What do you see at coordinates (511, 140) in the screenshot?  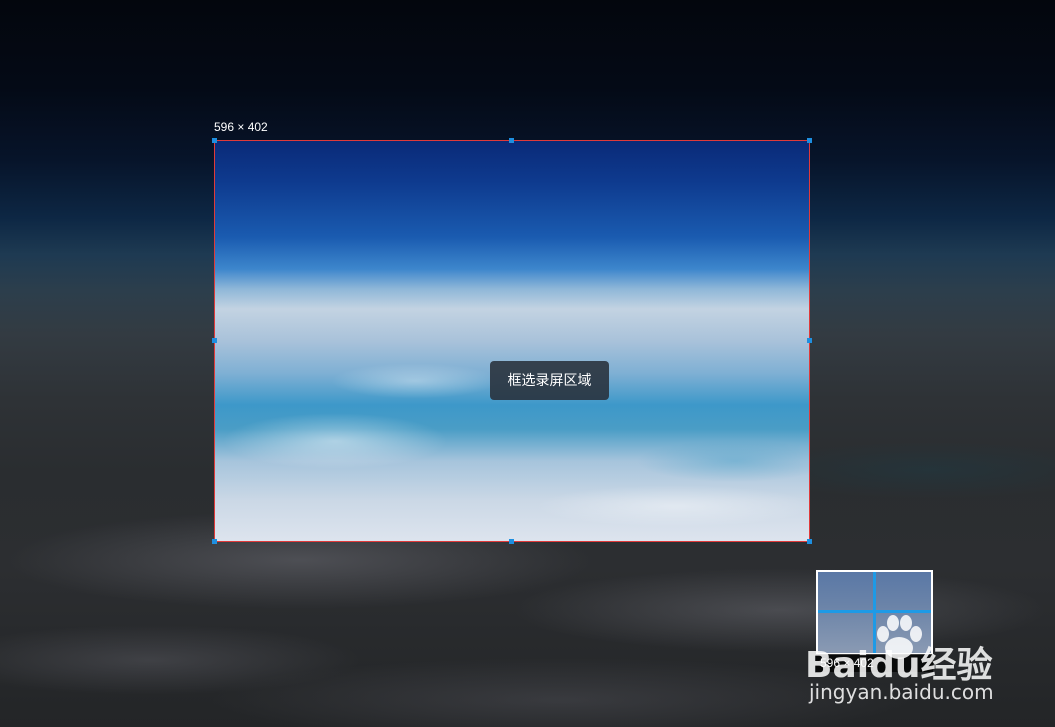 I see `resize-handle-top` at bounding box center [511, 140].